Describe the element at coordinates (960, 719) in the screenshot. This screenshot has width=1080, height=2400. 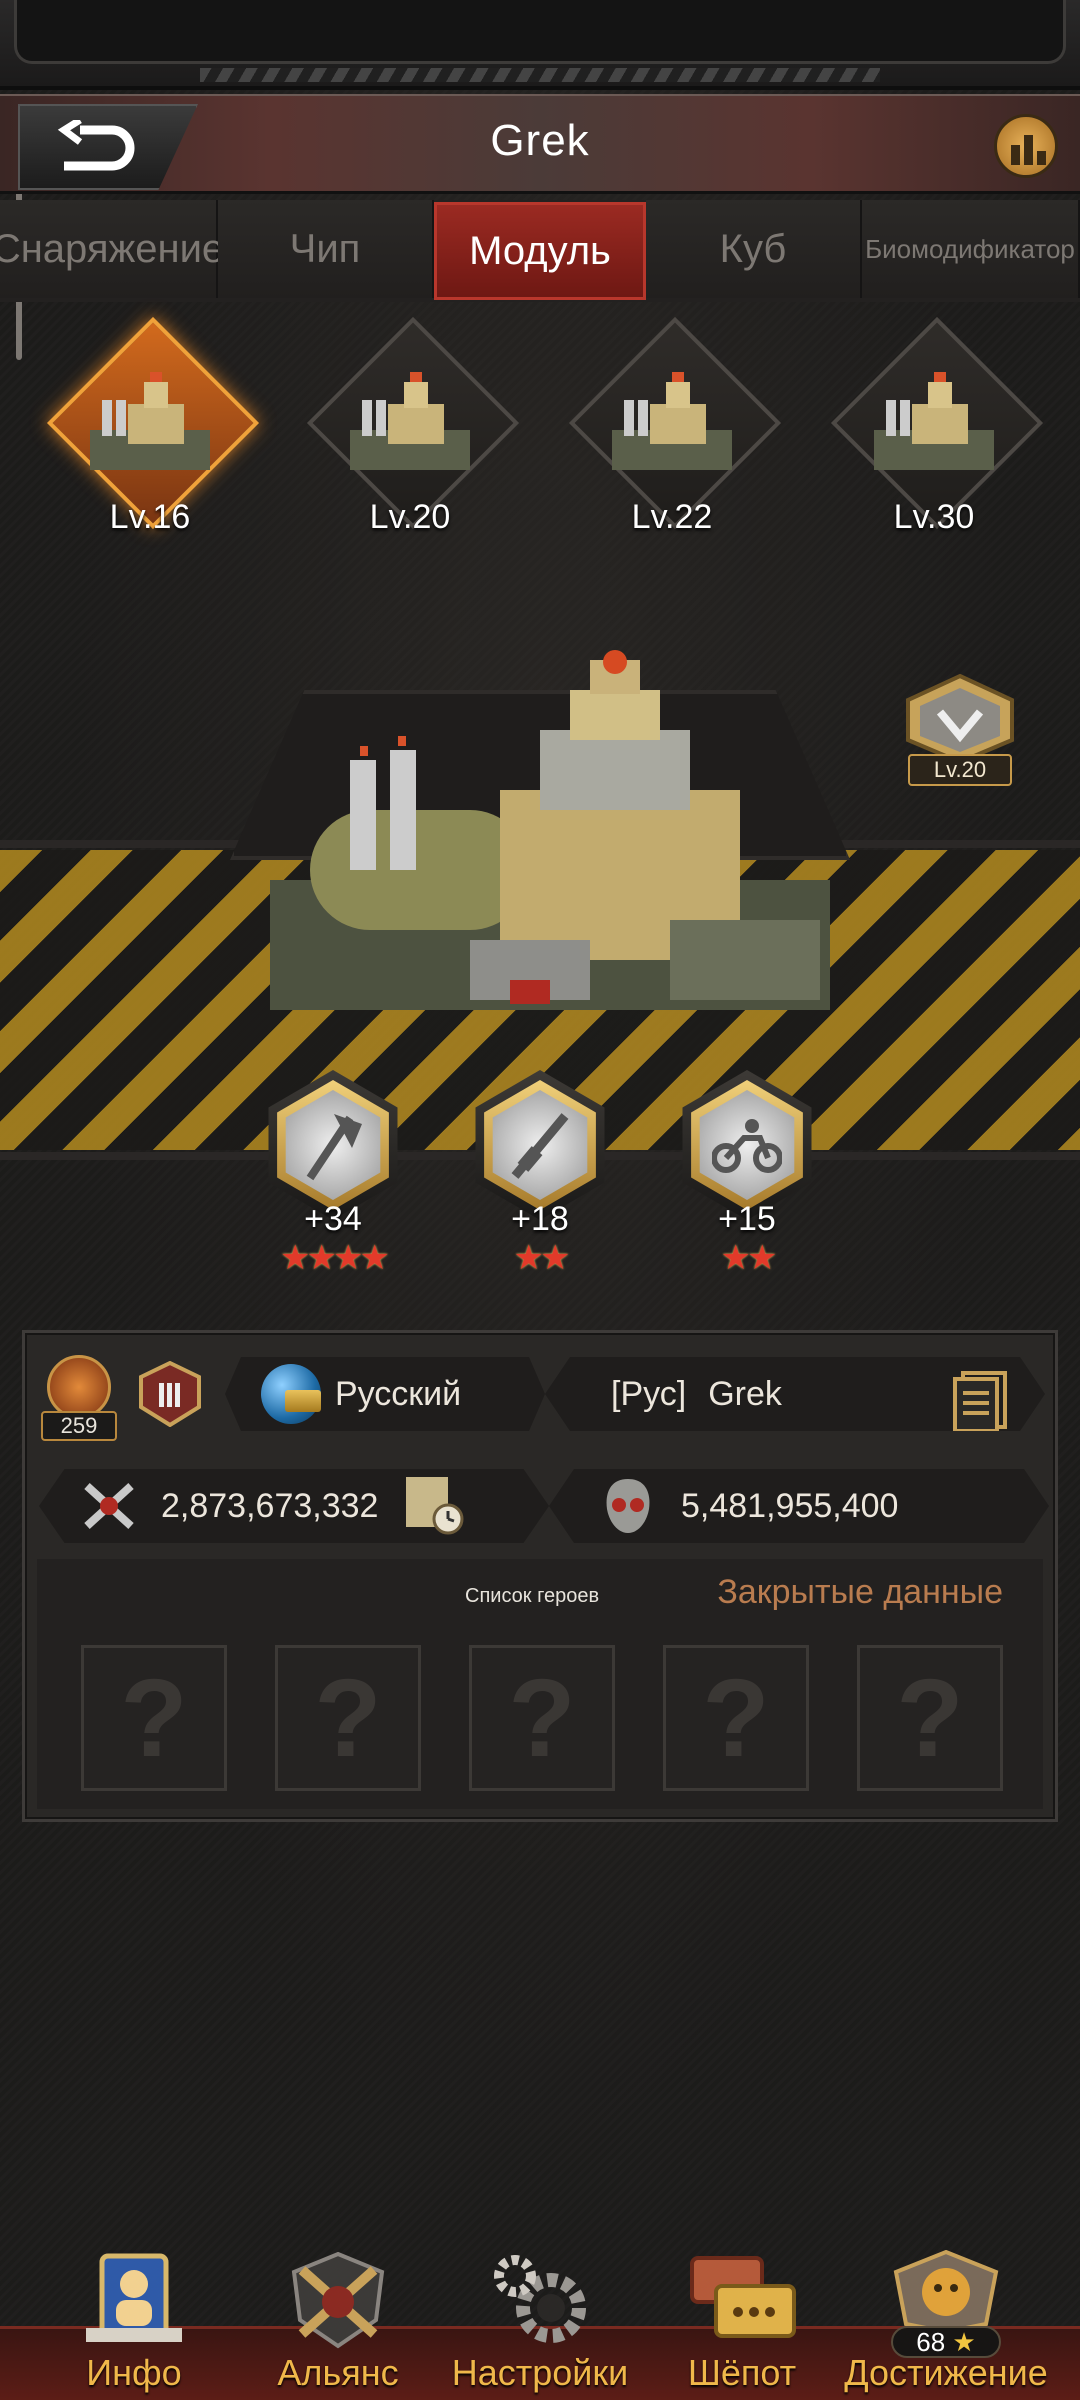
I see `rank-chevron-icon` at that location.